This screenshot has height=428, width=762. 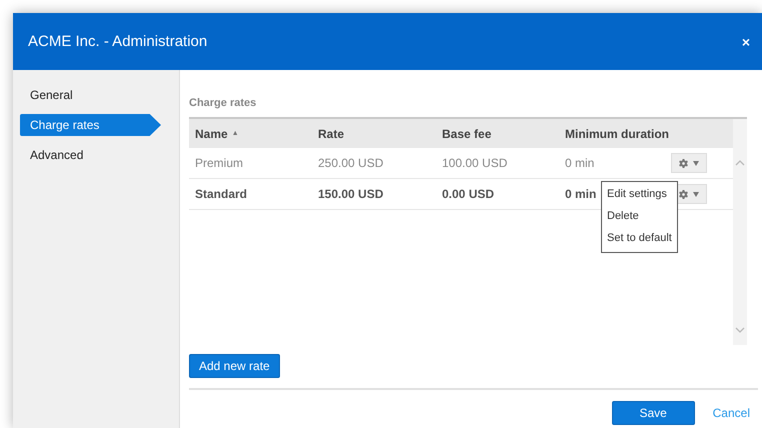 What do you see at coordinates (211, 133) in the screenshot?
I see `column-header: Name` at bounding box center [211, 133].